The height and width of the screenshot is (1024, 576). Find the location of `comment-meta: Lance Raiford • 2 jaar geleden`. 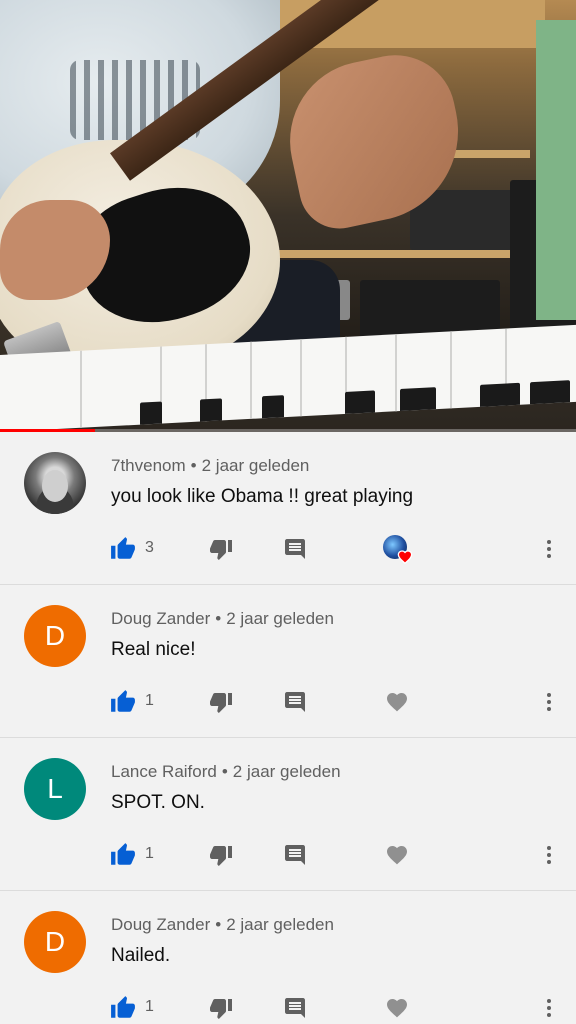

comment-meta: Lance Raiford • 2 jaar geleden is located at coordinates (226, 772).